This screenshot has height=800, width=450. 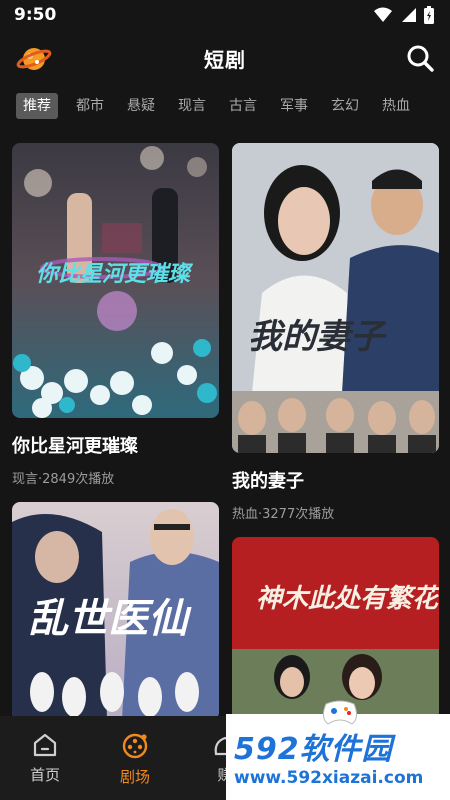 What do you see at coordinates (134, 777) in the screenshot?
I see `nav-label: 剧场` at bounding box center [134, 777].